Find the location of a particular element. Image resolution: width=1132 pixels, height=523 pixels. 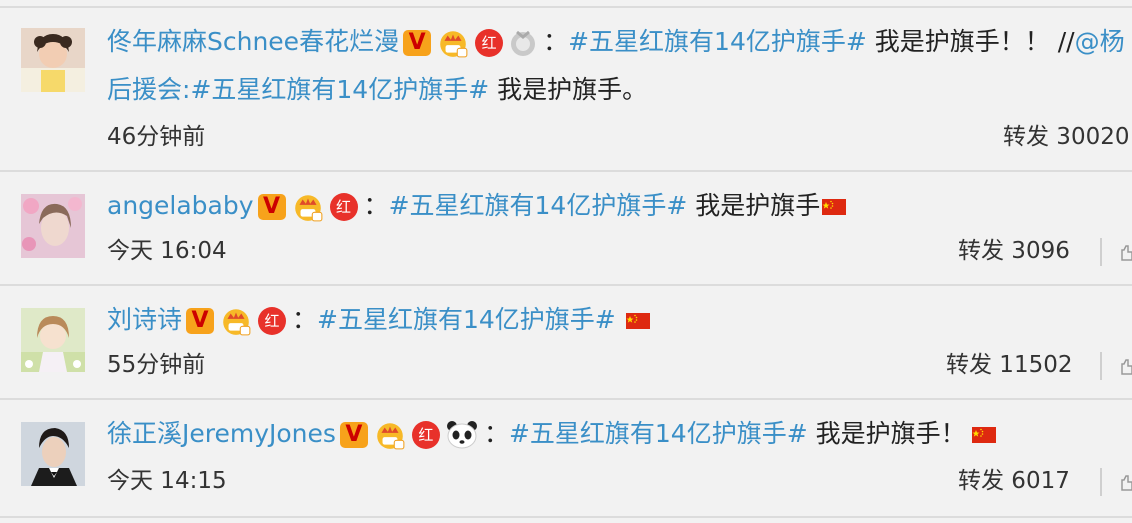

post-body: 我是护旗手。 is located at coordinates (568, 89).